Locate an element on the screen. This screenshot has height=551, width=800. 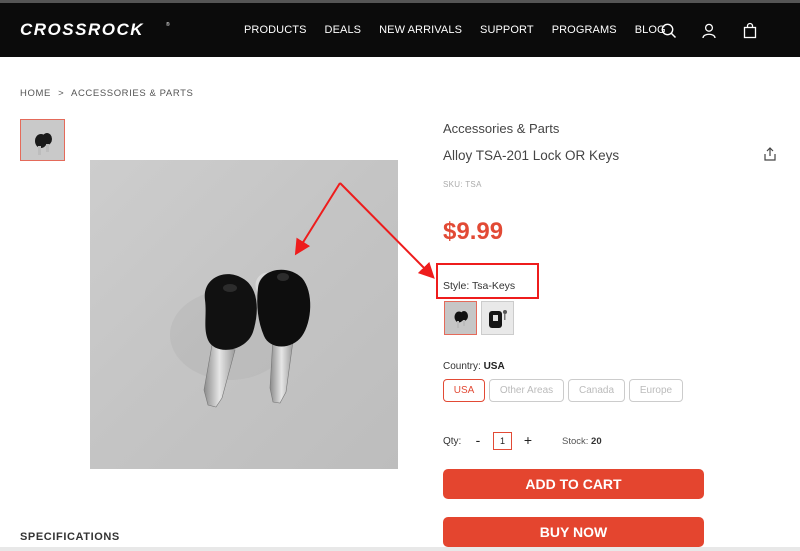
logo-text: CROSSROCK is located at coordinates (82, 29).